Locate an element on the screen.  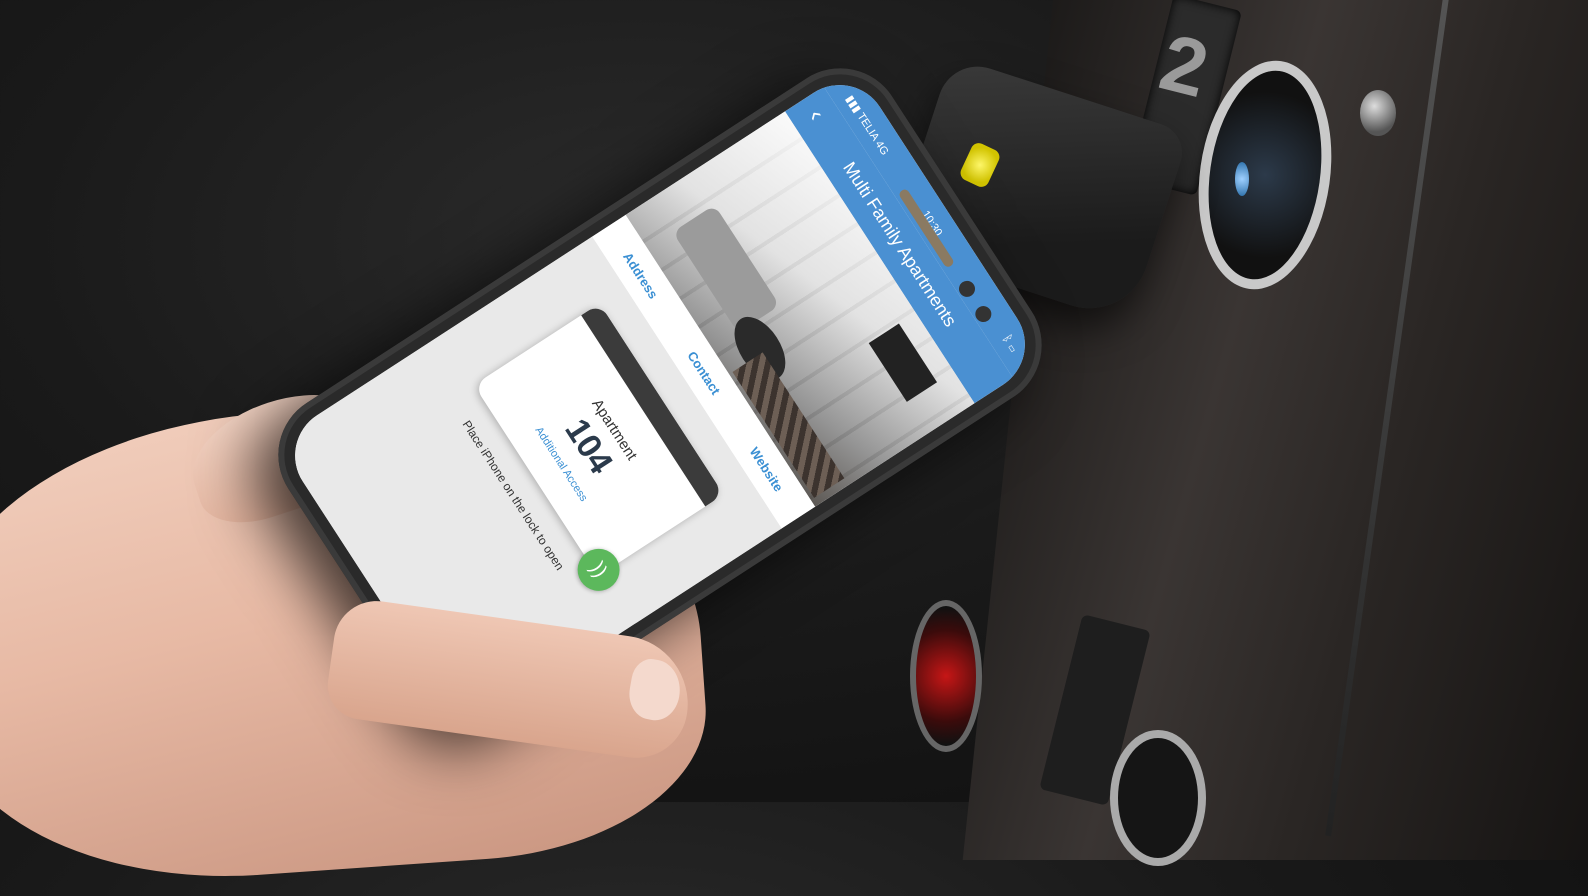
elevator-lower-button is located at coordinates (1158, 798).